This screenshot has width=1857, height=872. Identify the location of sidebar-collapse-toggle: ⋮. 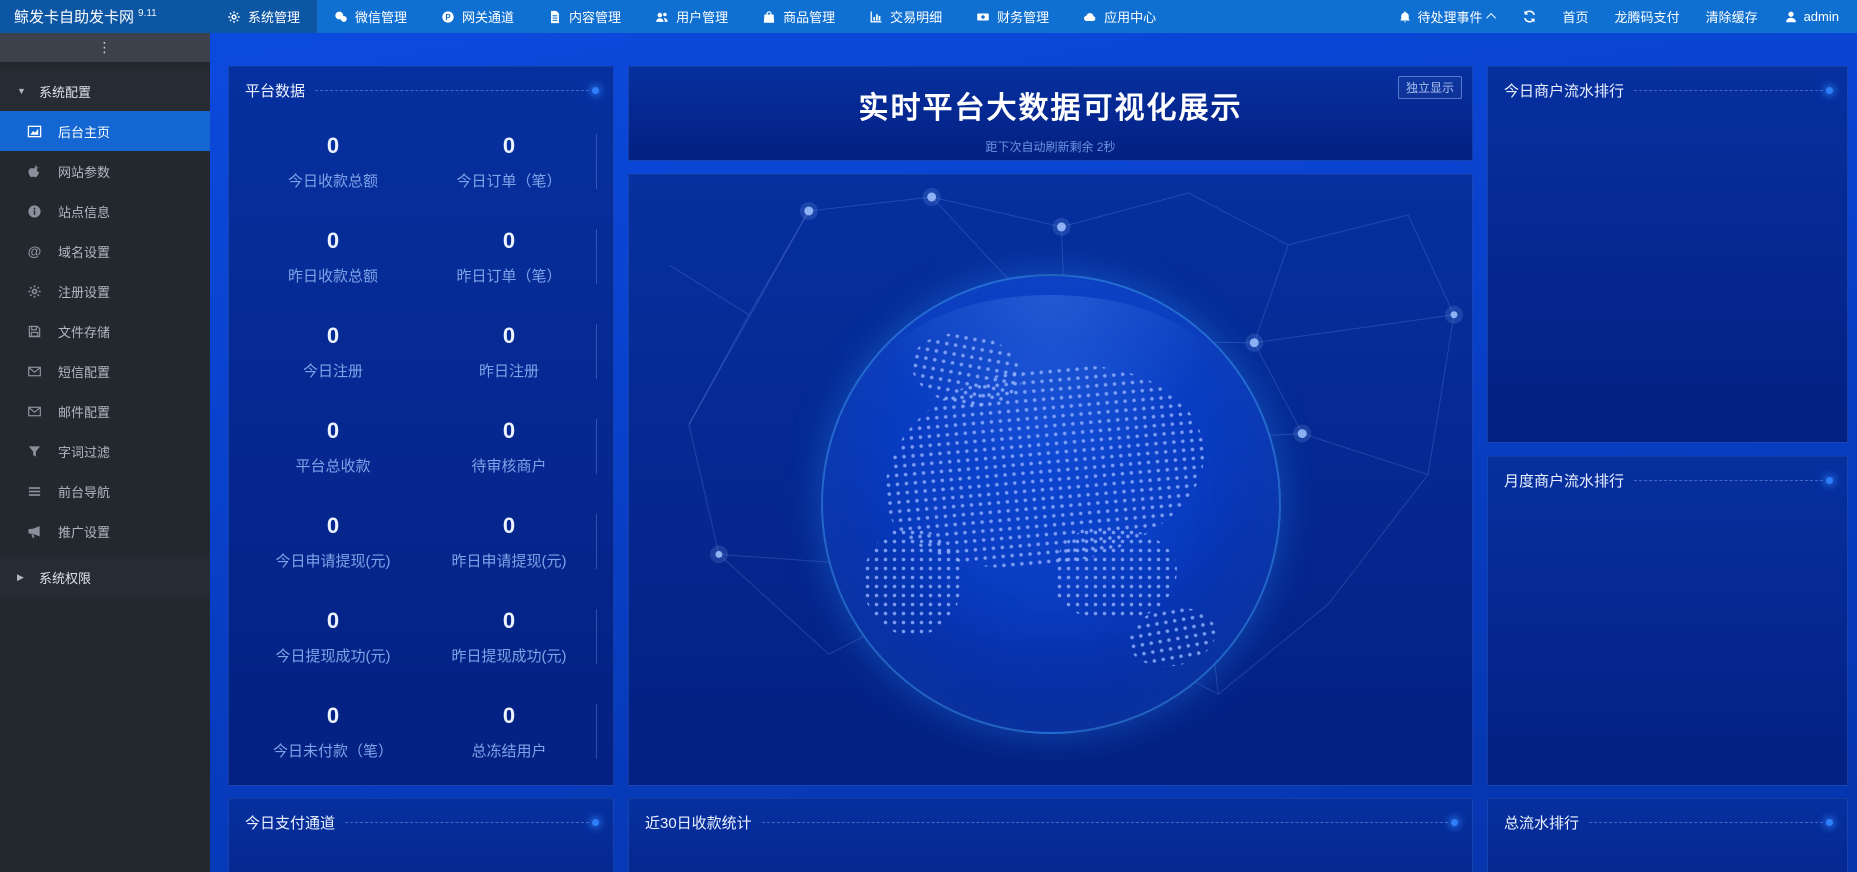
(105, 47).